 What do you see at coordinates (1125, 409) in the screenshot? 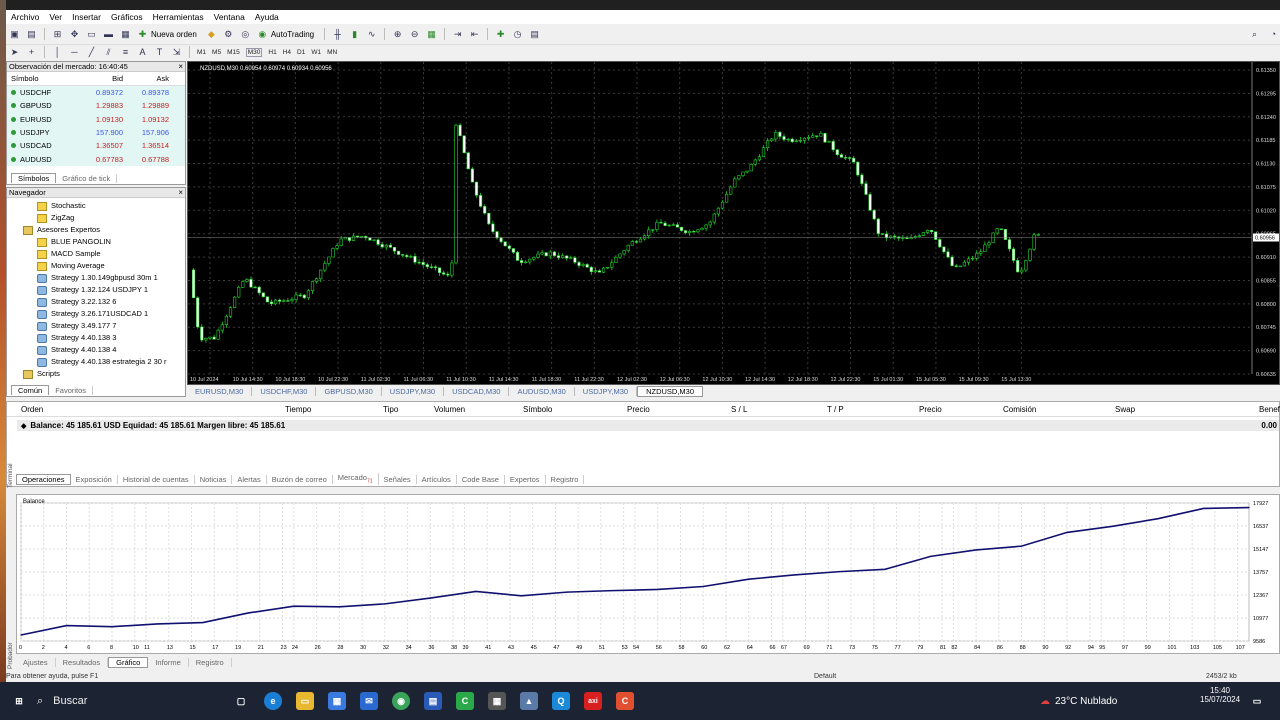
I see `column-header: Swap` at bounding box center [1125, 409].